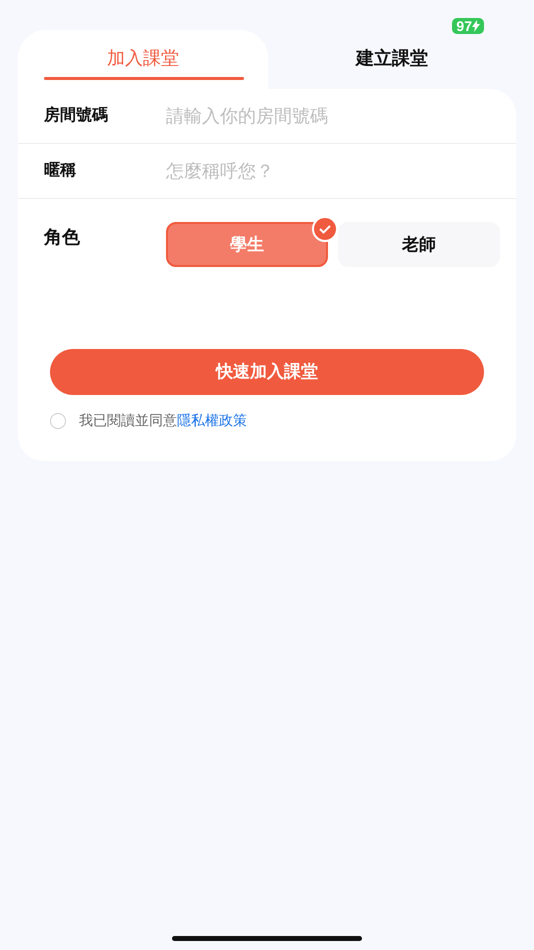 This screenshot has height=950, width=534. I want to click on role-option: 學生, so click(247, 244).